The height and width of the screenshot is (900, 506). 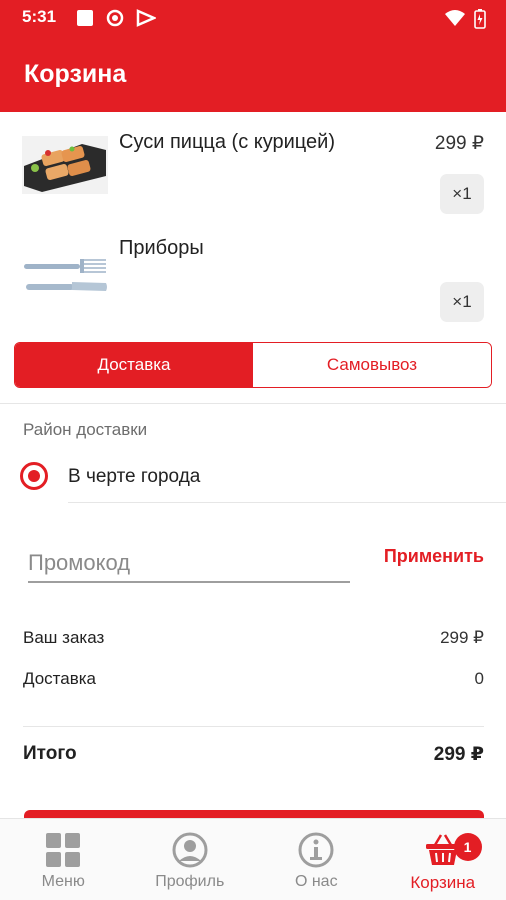 What do you see at coordinates (134, 365) in the screenshot?
I see `tab-delivery: Доставка` at bounding box center [134, 365].